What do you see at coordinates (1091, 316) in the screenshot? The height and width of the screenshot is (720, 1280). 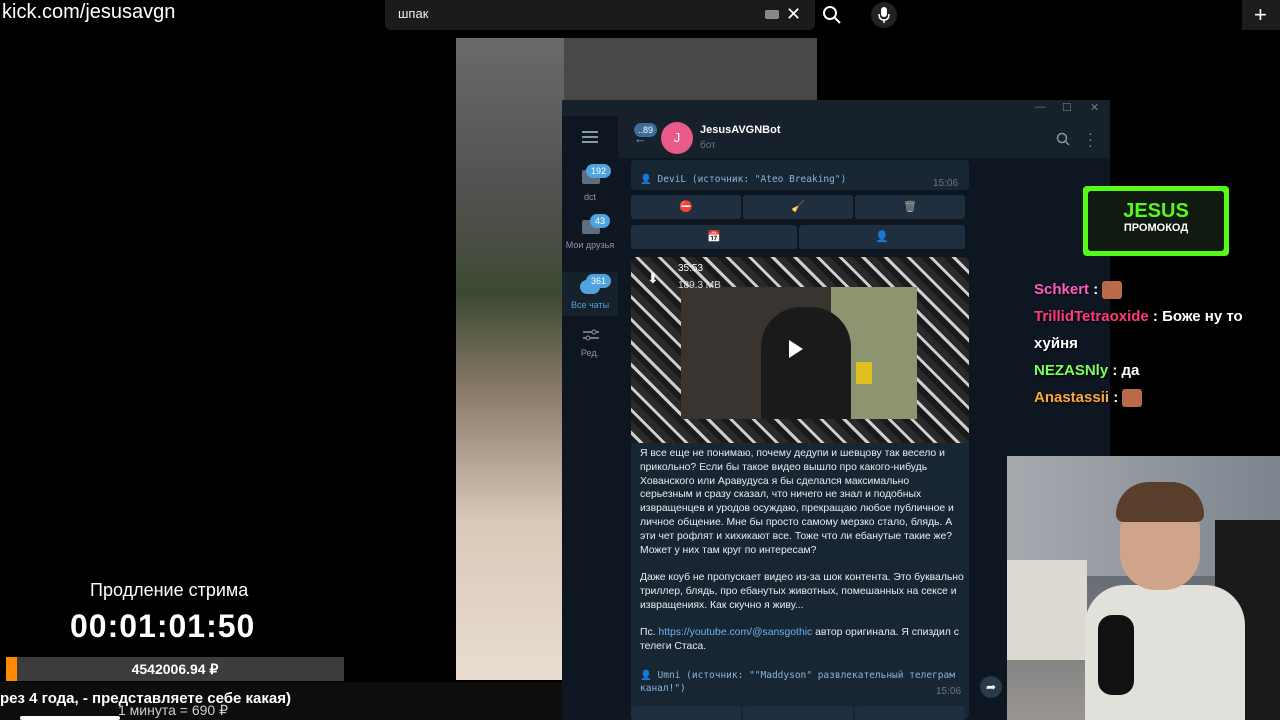 I see `chat-username: TrillidTetraoxide` at bounding box center [1091, 316].